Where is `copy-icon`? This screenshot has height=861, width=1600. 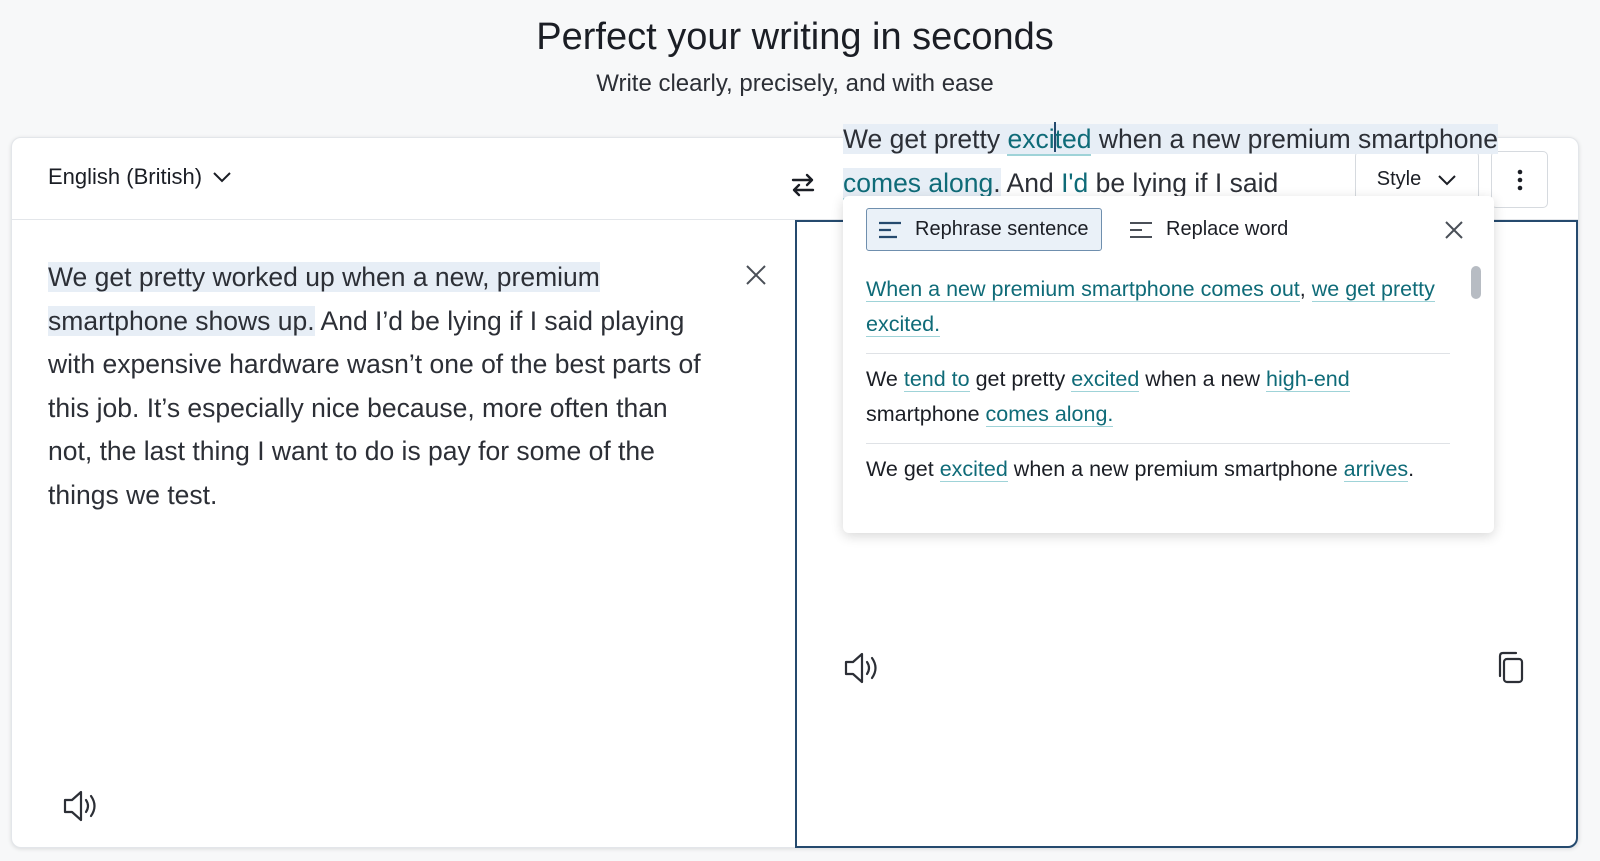
copy-icon is located at coordinates (1511, 668).